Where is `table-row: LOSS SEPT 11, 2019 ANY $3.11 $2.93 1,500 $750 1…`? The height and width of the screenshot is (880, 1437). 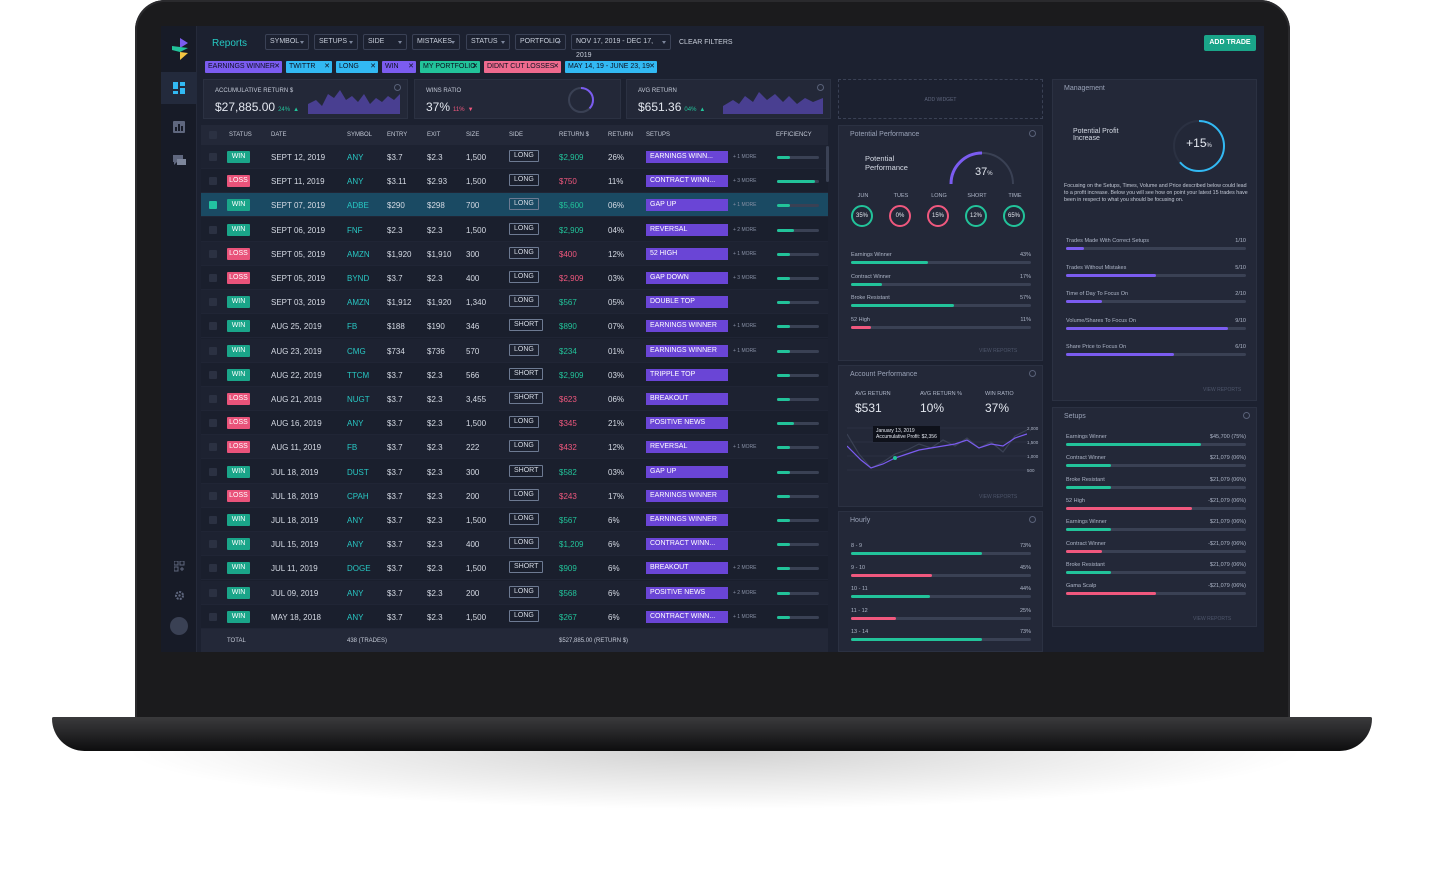 table-row: LOSS SEPT 11, 2019 ANY $3.11 $2.93 1,500 $750 1… is located at coordinates (514, 181).